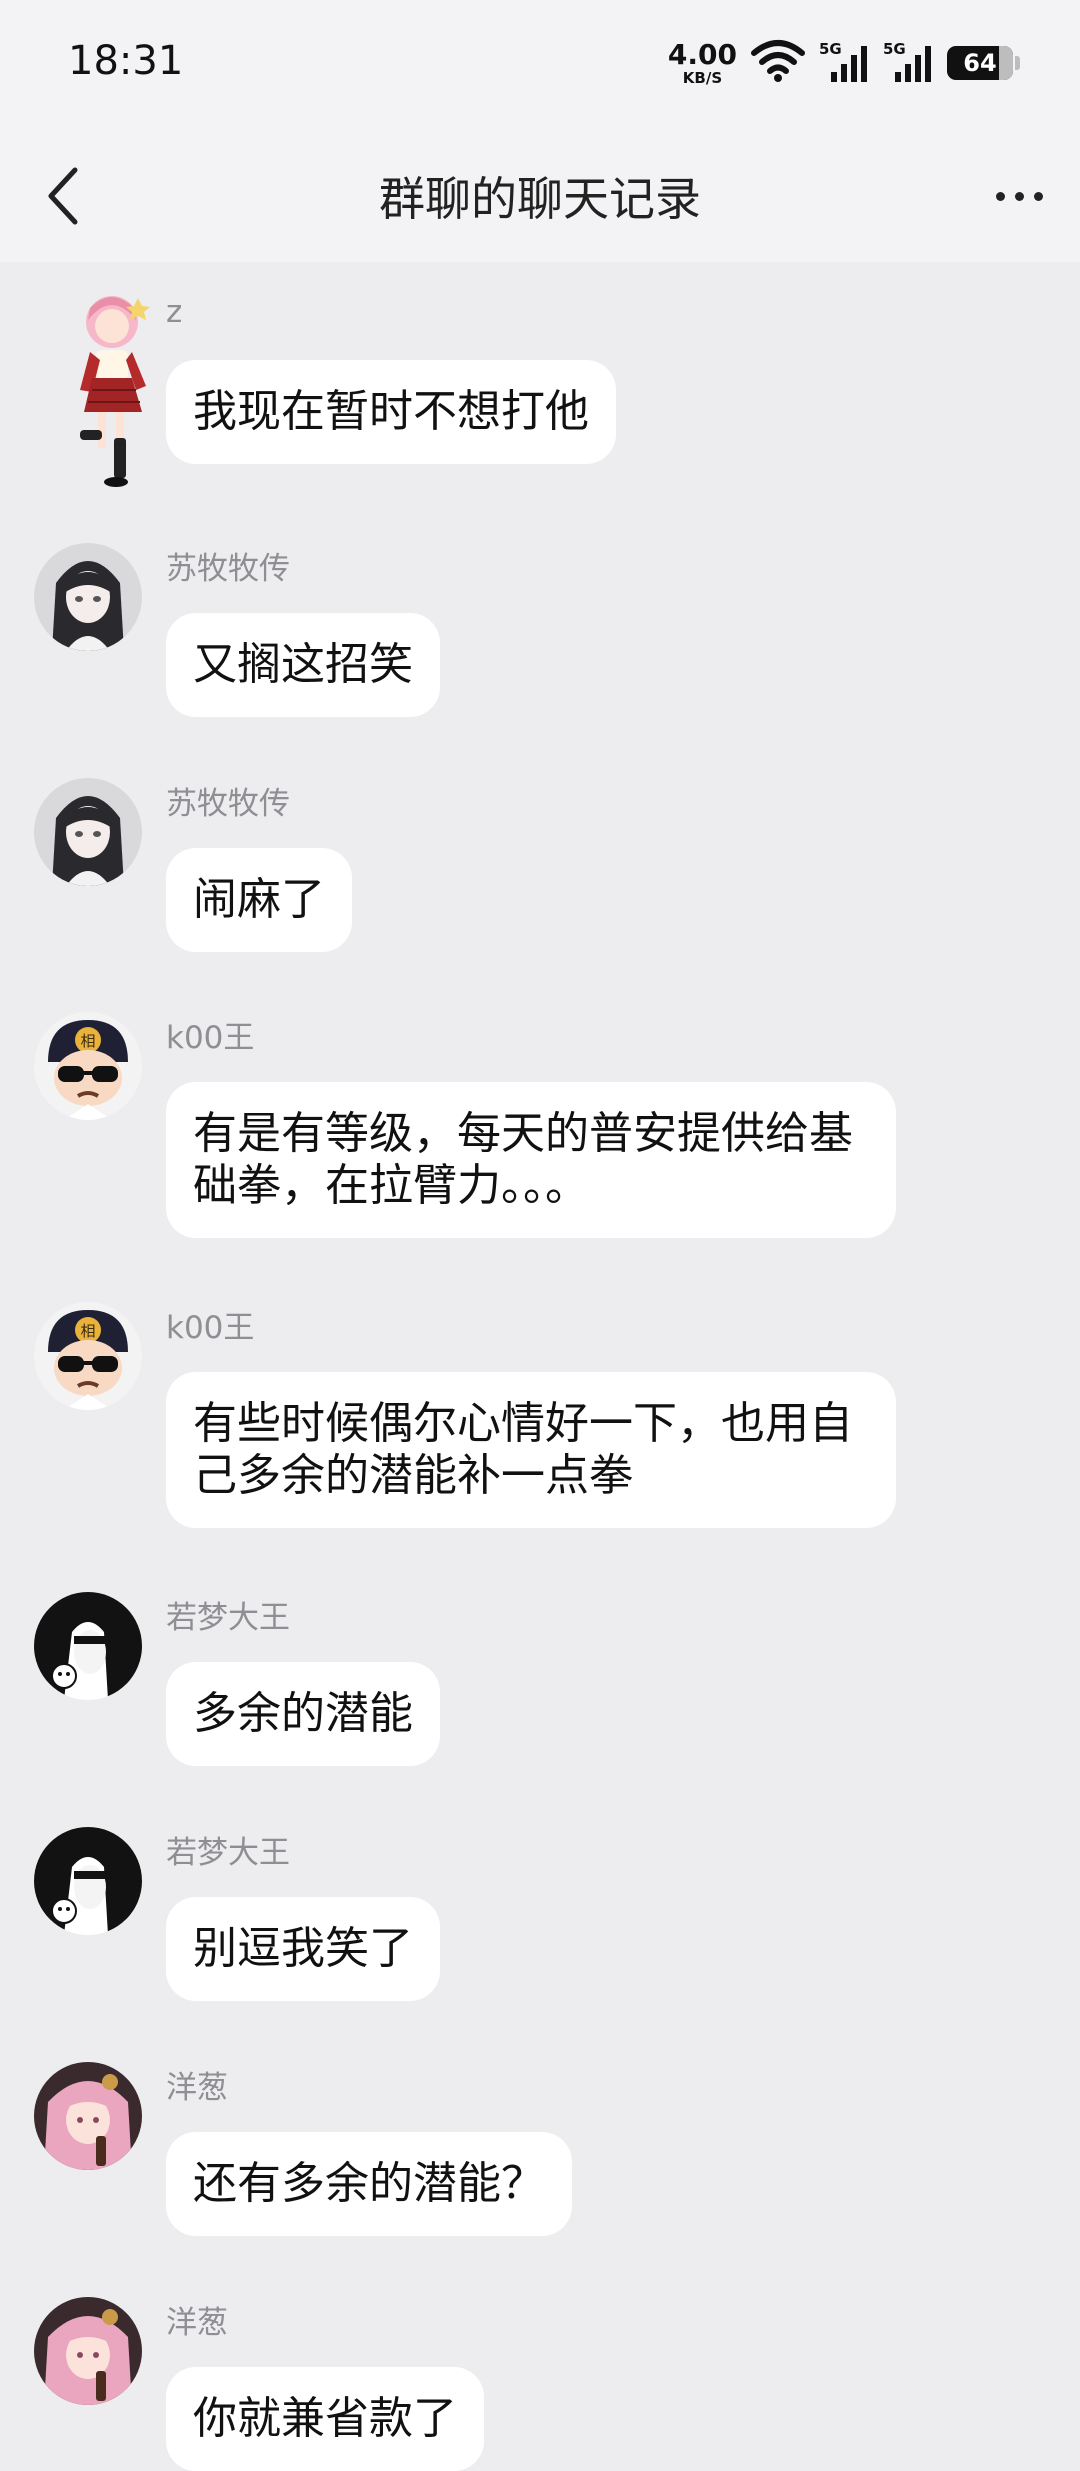 This screenshot has height=2471, width=1080. Describe the element at coordinates (702, 77) in the screenshot. I see `network-speed-unit: KB/S` at that location.